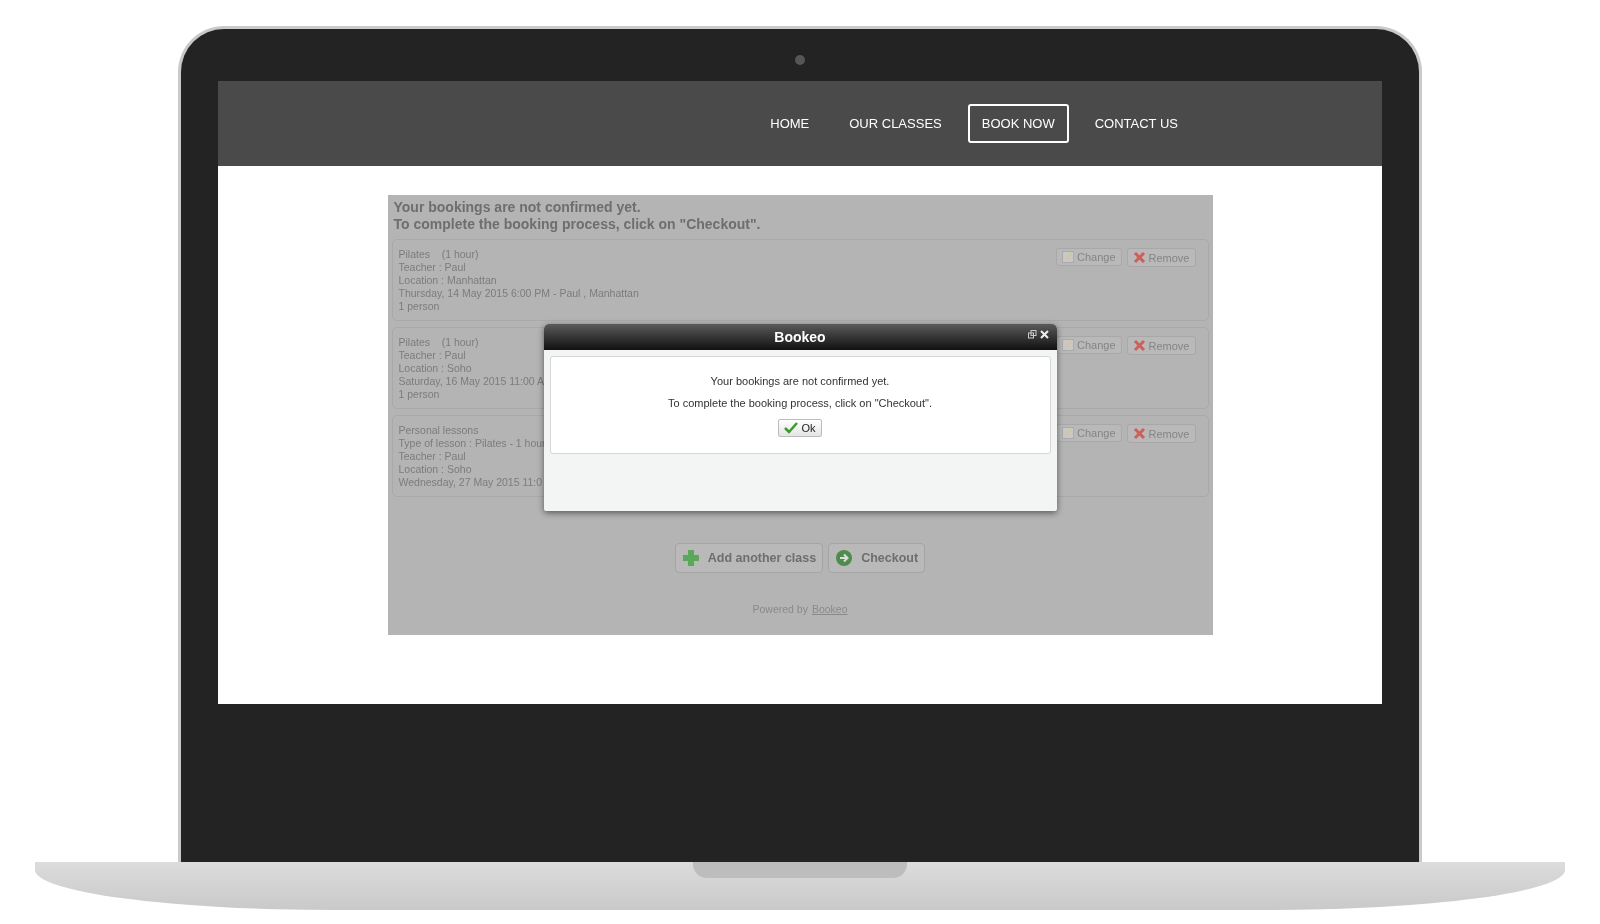 This screenshot has width=1600, height=924. What do you see at coordinates (1018, 123) in the screenshot?
I see `nav-link: BOOK NOW` at bounding box center [1018, 123].